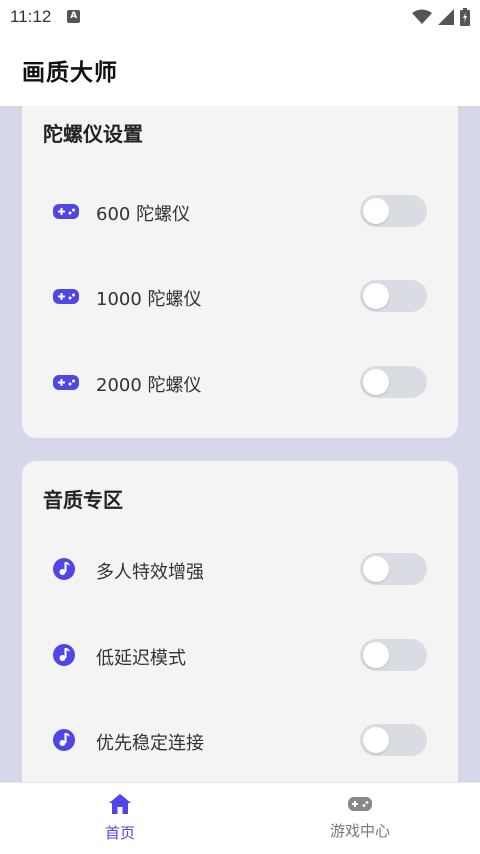 This screenshot has height=854, width=480. I want to click on low-latency-row: 低延迟模式, so click(240, 655).